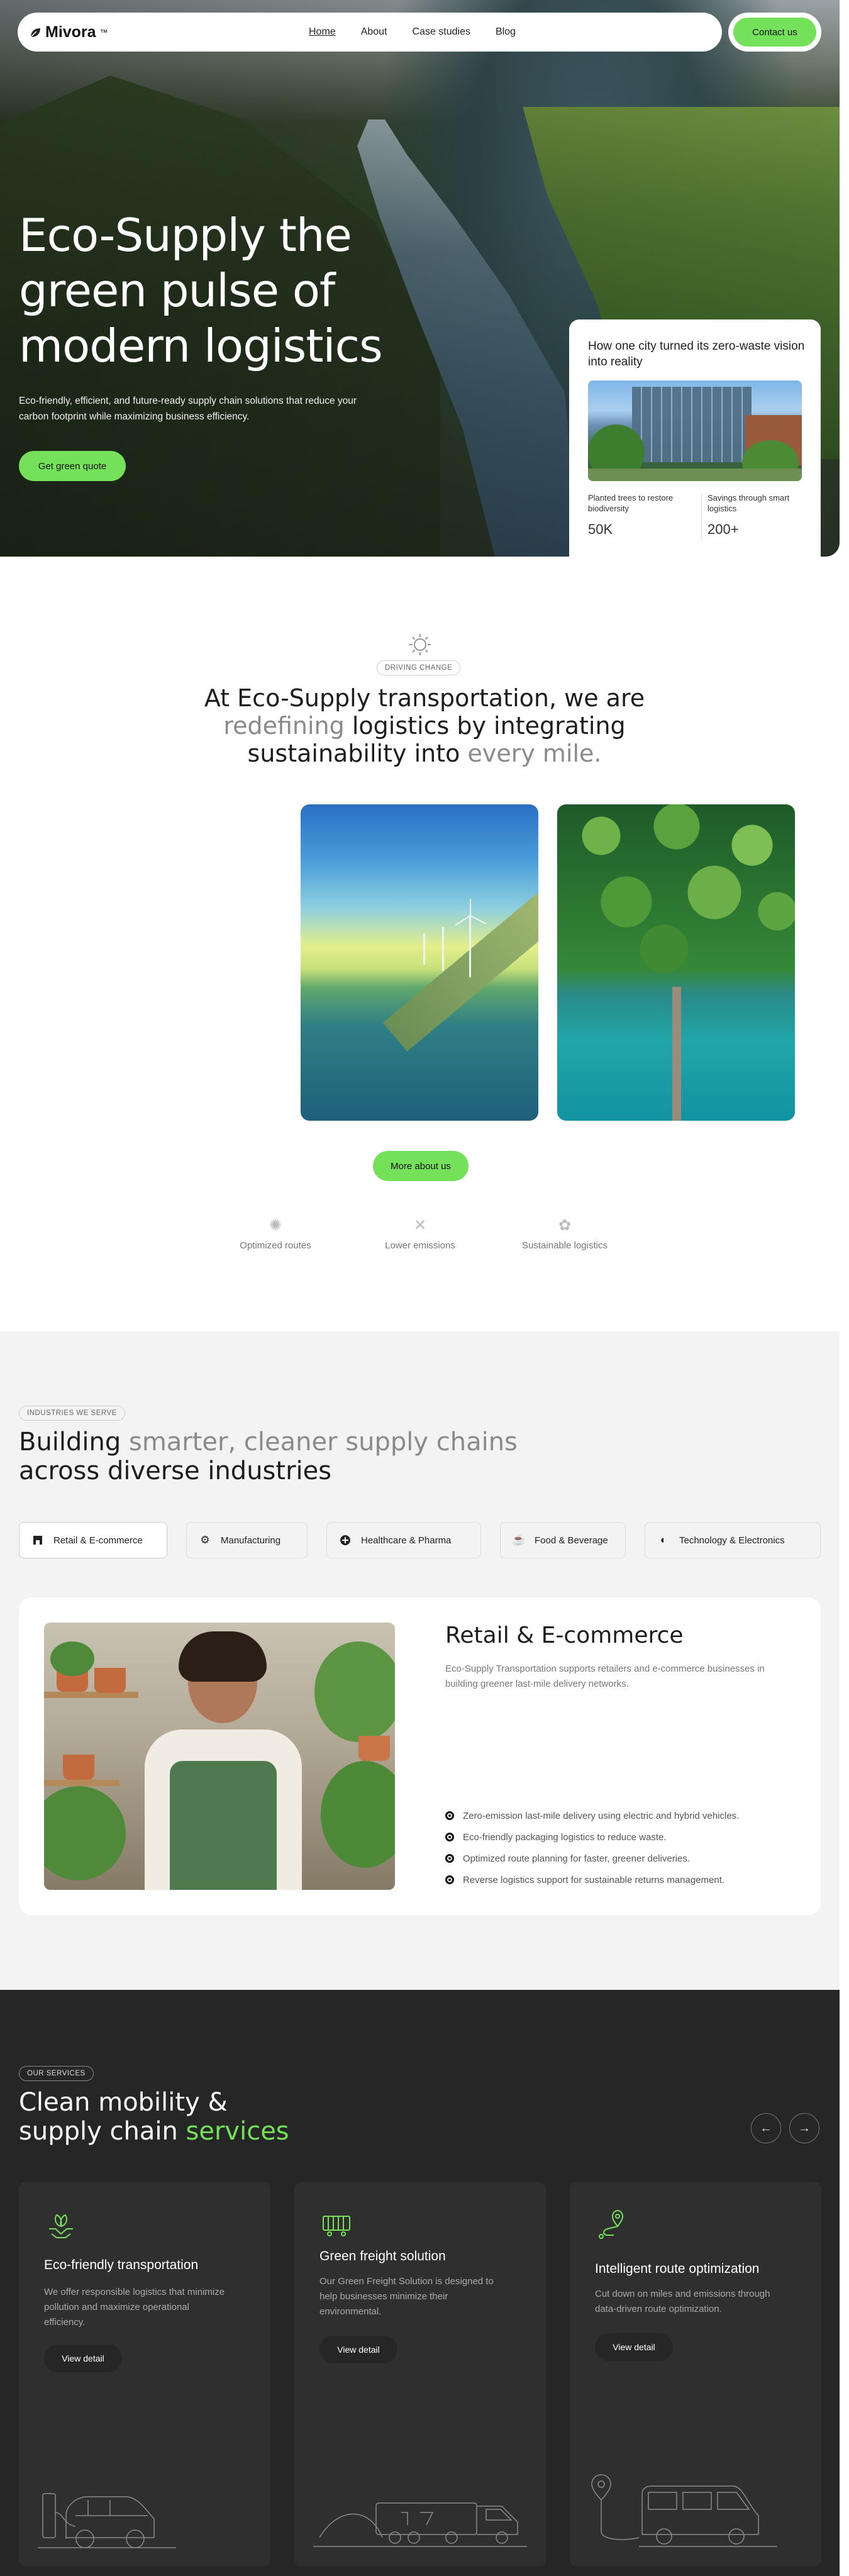 Image resolution: width=849 pixels, height=2576 pixels. Describe the element at coordinates (35, 33) in the screenshot. I see `leaf-icon` at that location.